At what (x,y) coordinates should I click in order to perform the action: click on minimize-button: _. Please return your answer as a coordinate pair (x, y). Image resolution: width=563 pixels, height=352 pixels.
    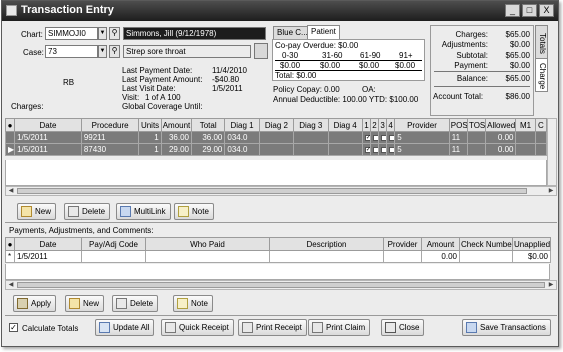
    Looking at the image, I should click on (512, 10).